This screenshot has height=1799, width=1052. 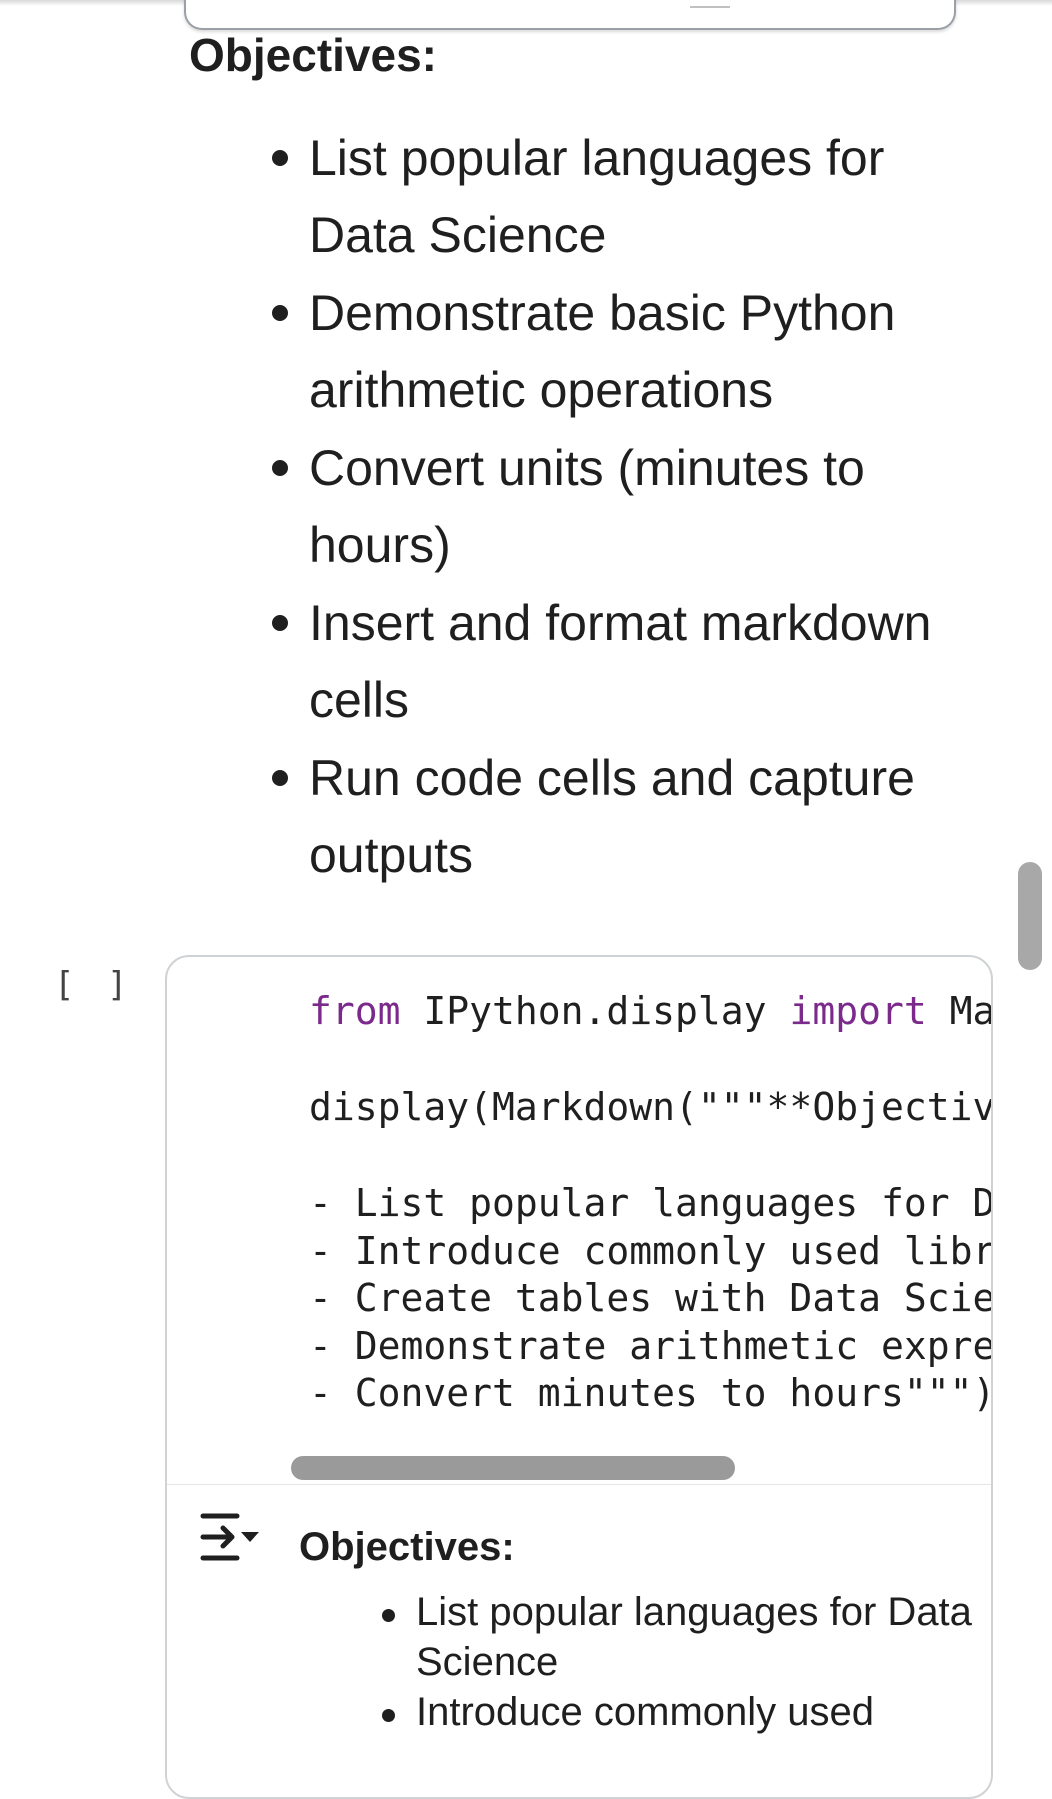 I want to click on keyword-token: import, so click(x=858, y=1011).